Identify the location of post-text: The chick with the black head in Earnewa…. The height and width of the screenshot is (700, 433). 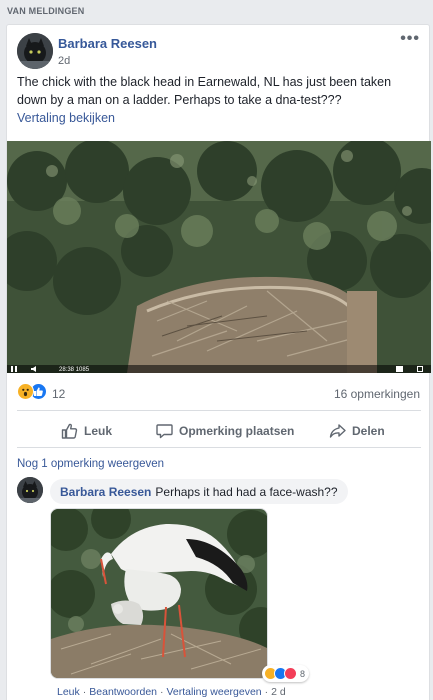
(204, 91).